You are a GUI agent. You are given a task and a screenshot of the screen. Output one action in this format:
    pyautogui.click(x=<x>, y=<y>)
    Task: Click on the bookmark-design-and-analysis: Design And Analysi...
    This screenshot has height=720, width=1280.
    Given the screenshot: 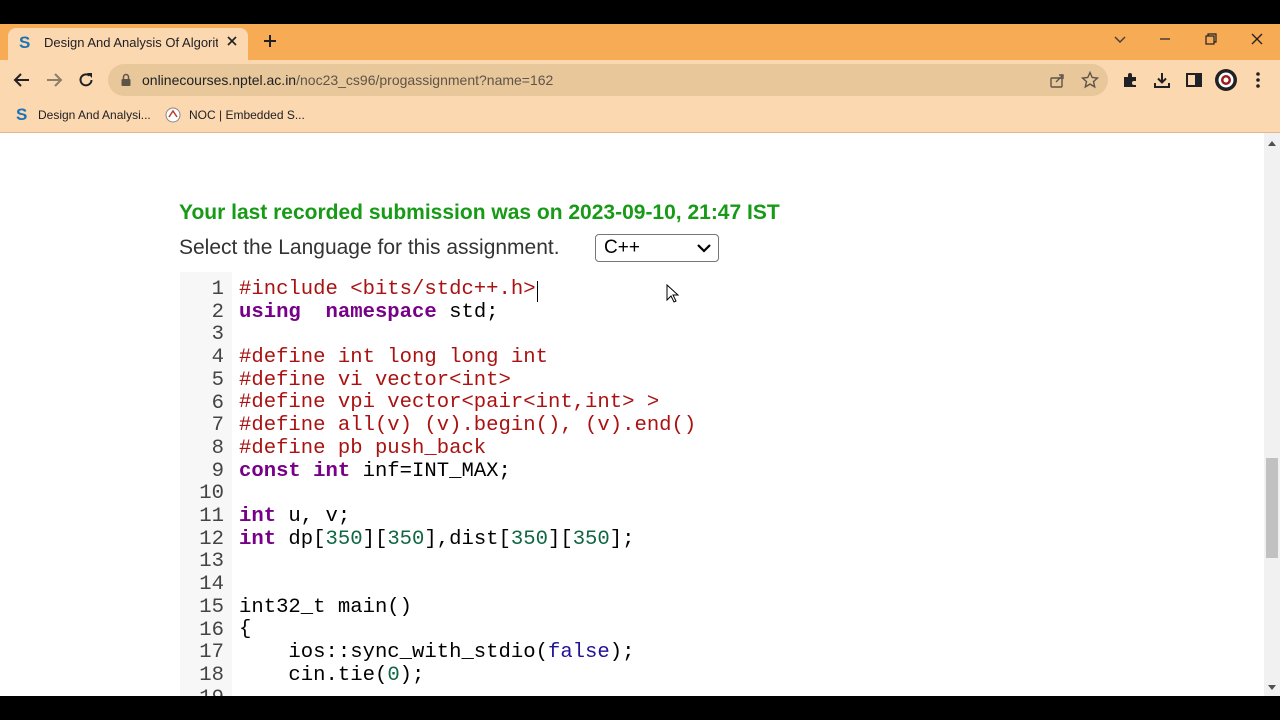 What is the action you would take?
    pyautogui.click(x=94, y=115)
    